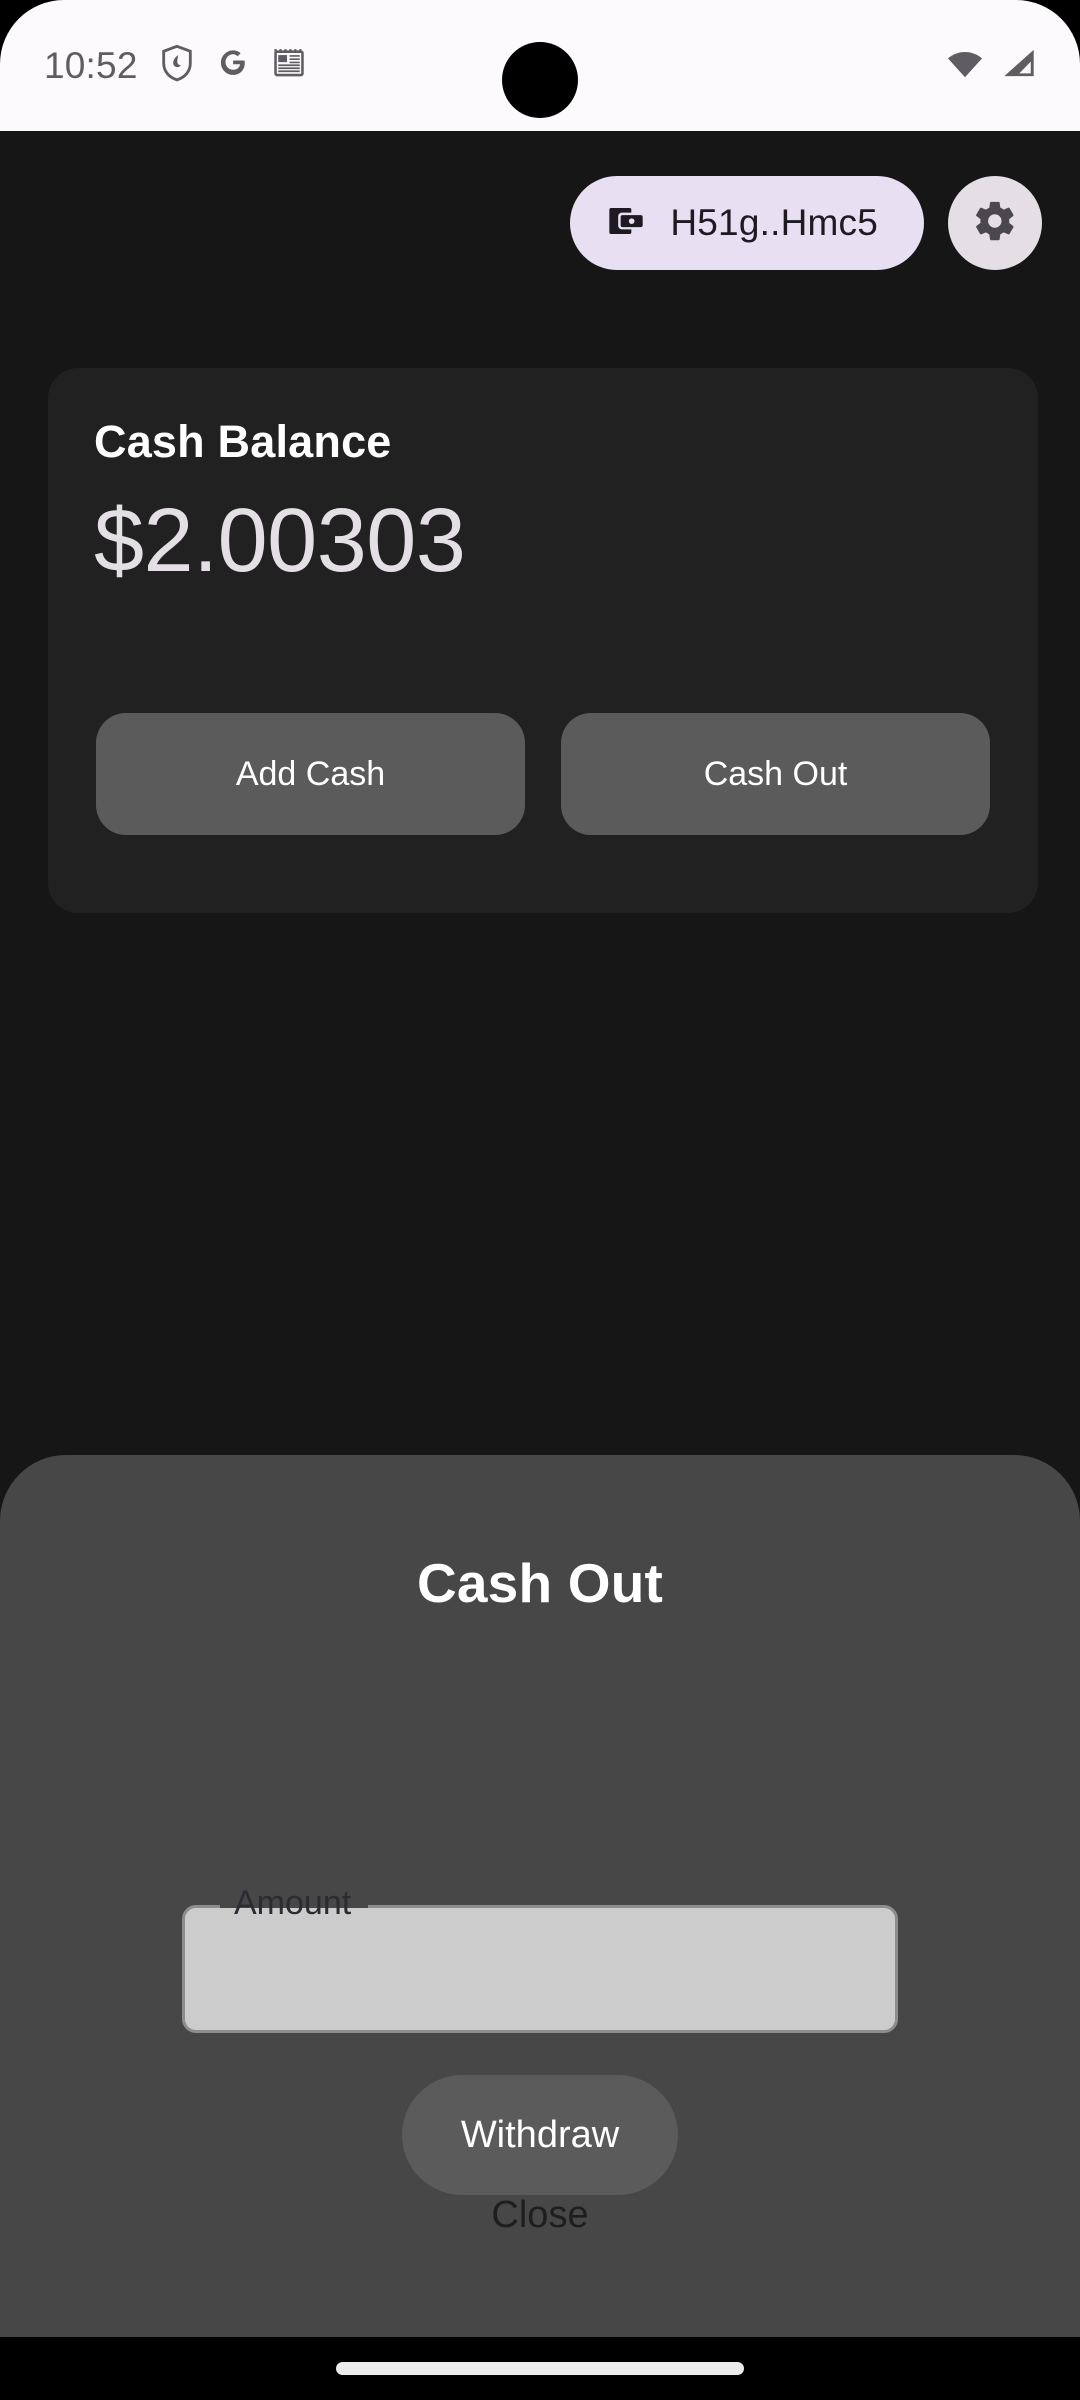 The image size is (1080, 2400). What do you see at coordinates (233, 65) in the screenshot?
I see `google-g-icon` at bounding box center [233, 65].